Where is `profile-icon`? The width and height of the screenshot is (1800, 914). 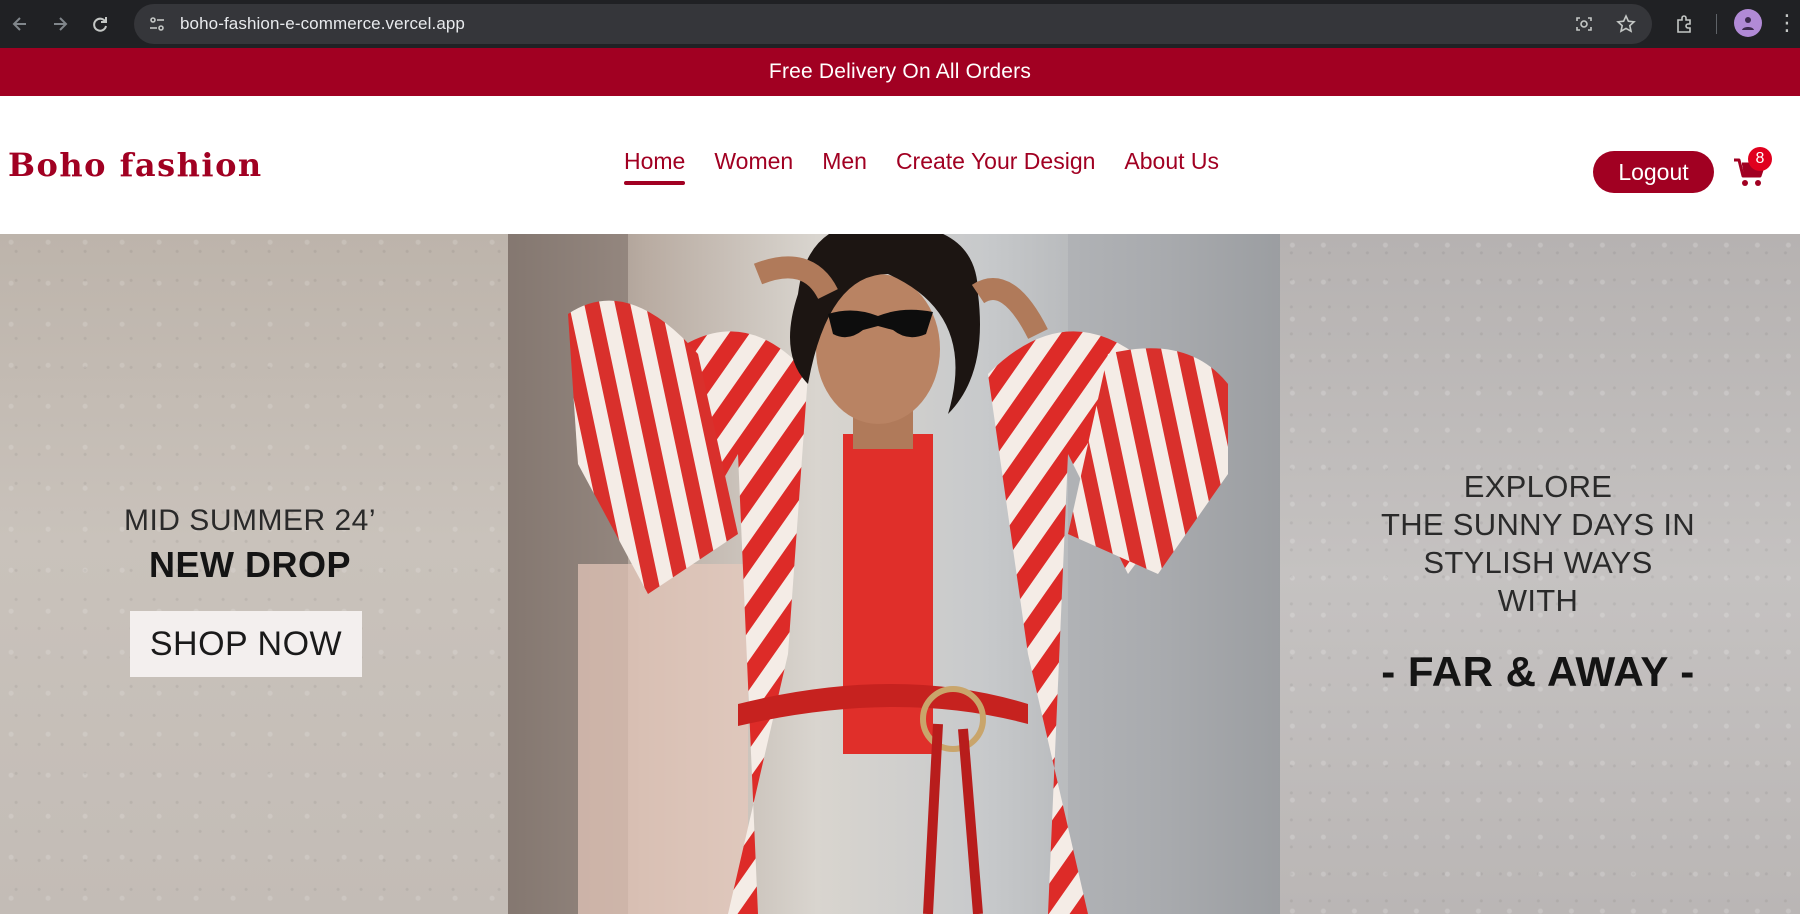 profile-icon is located at coordinates (1748, 23).